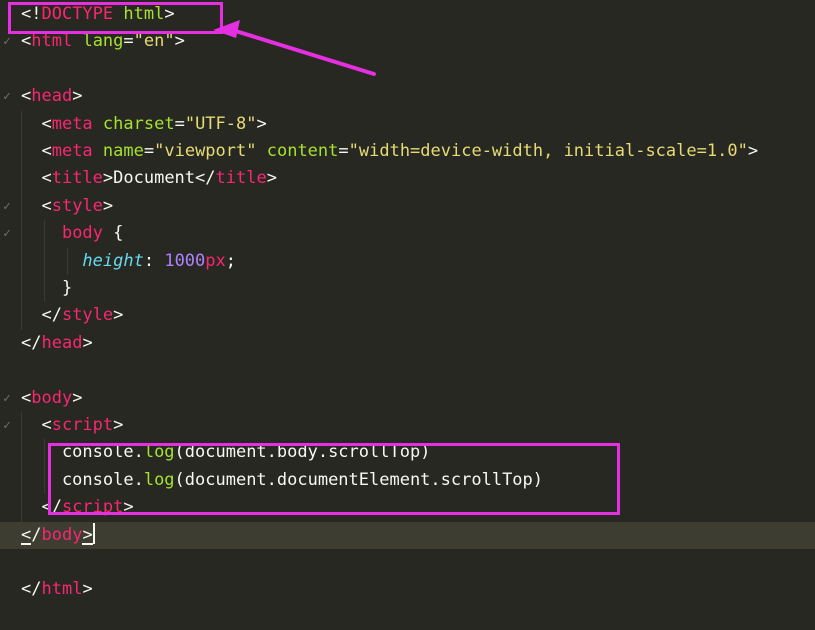  What do you see at coordinates (300, 51) in the screenshot?
I see `arrow-shaft` at bounding box center [300, 51].